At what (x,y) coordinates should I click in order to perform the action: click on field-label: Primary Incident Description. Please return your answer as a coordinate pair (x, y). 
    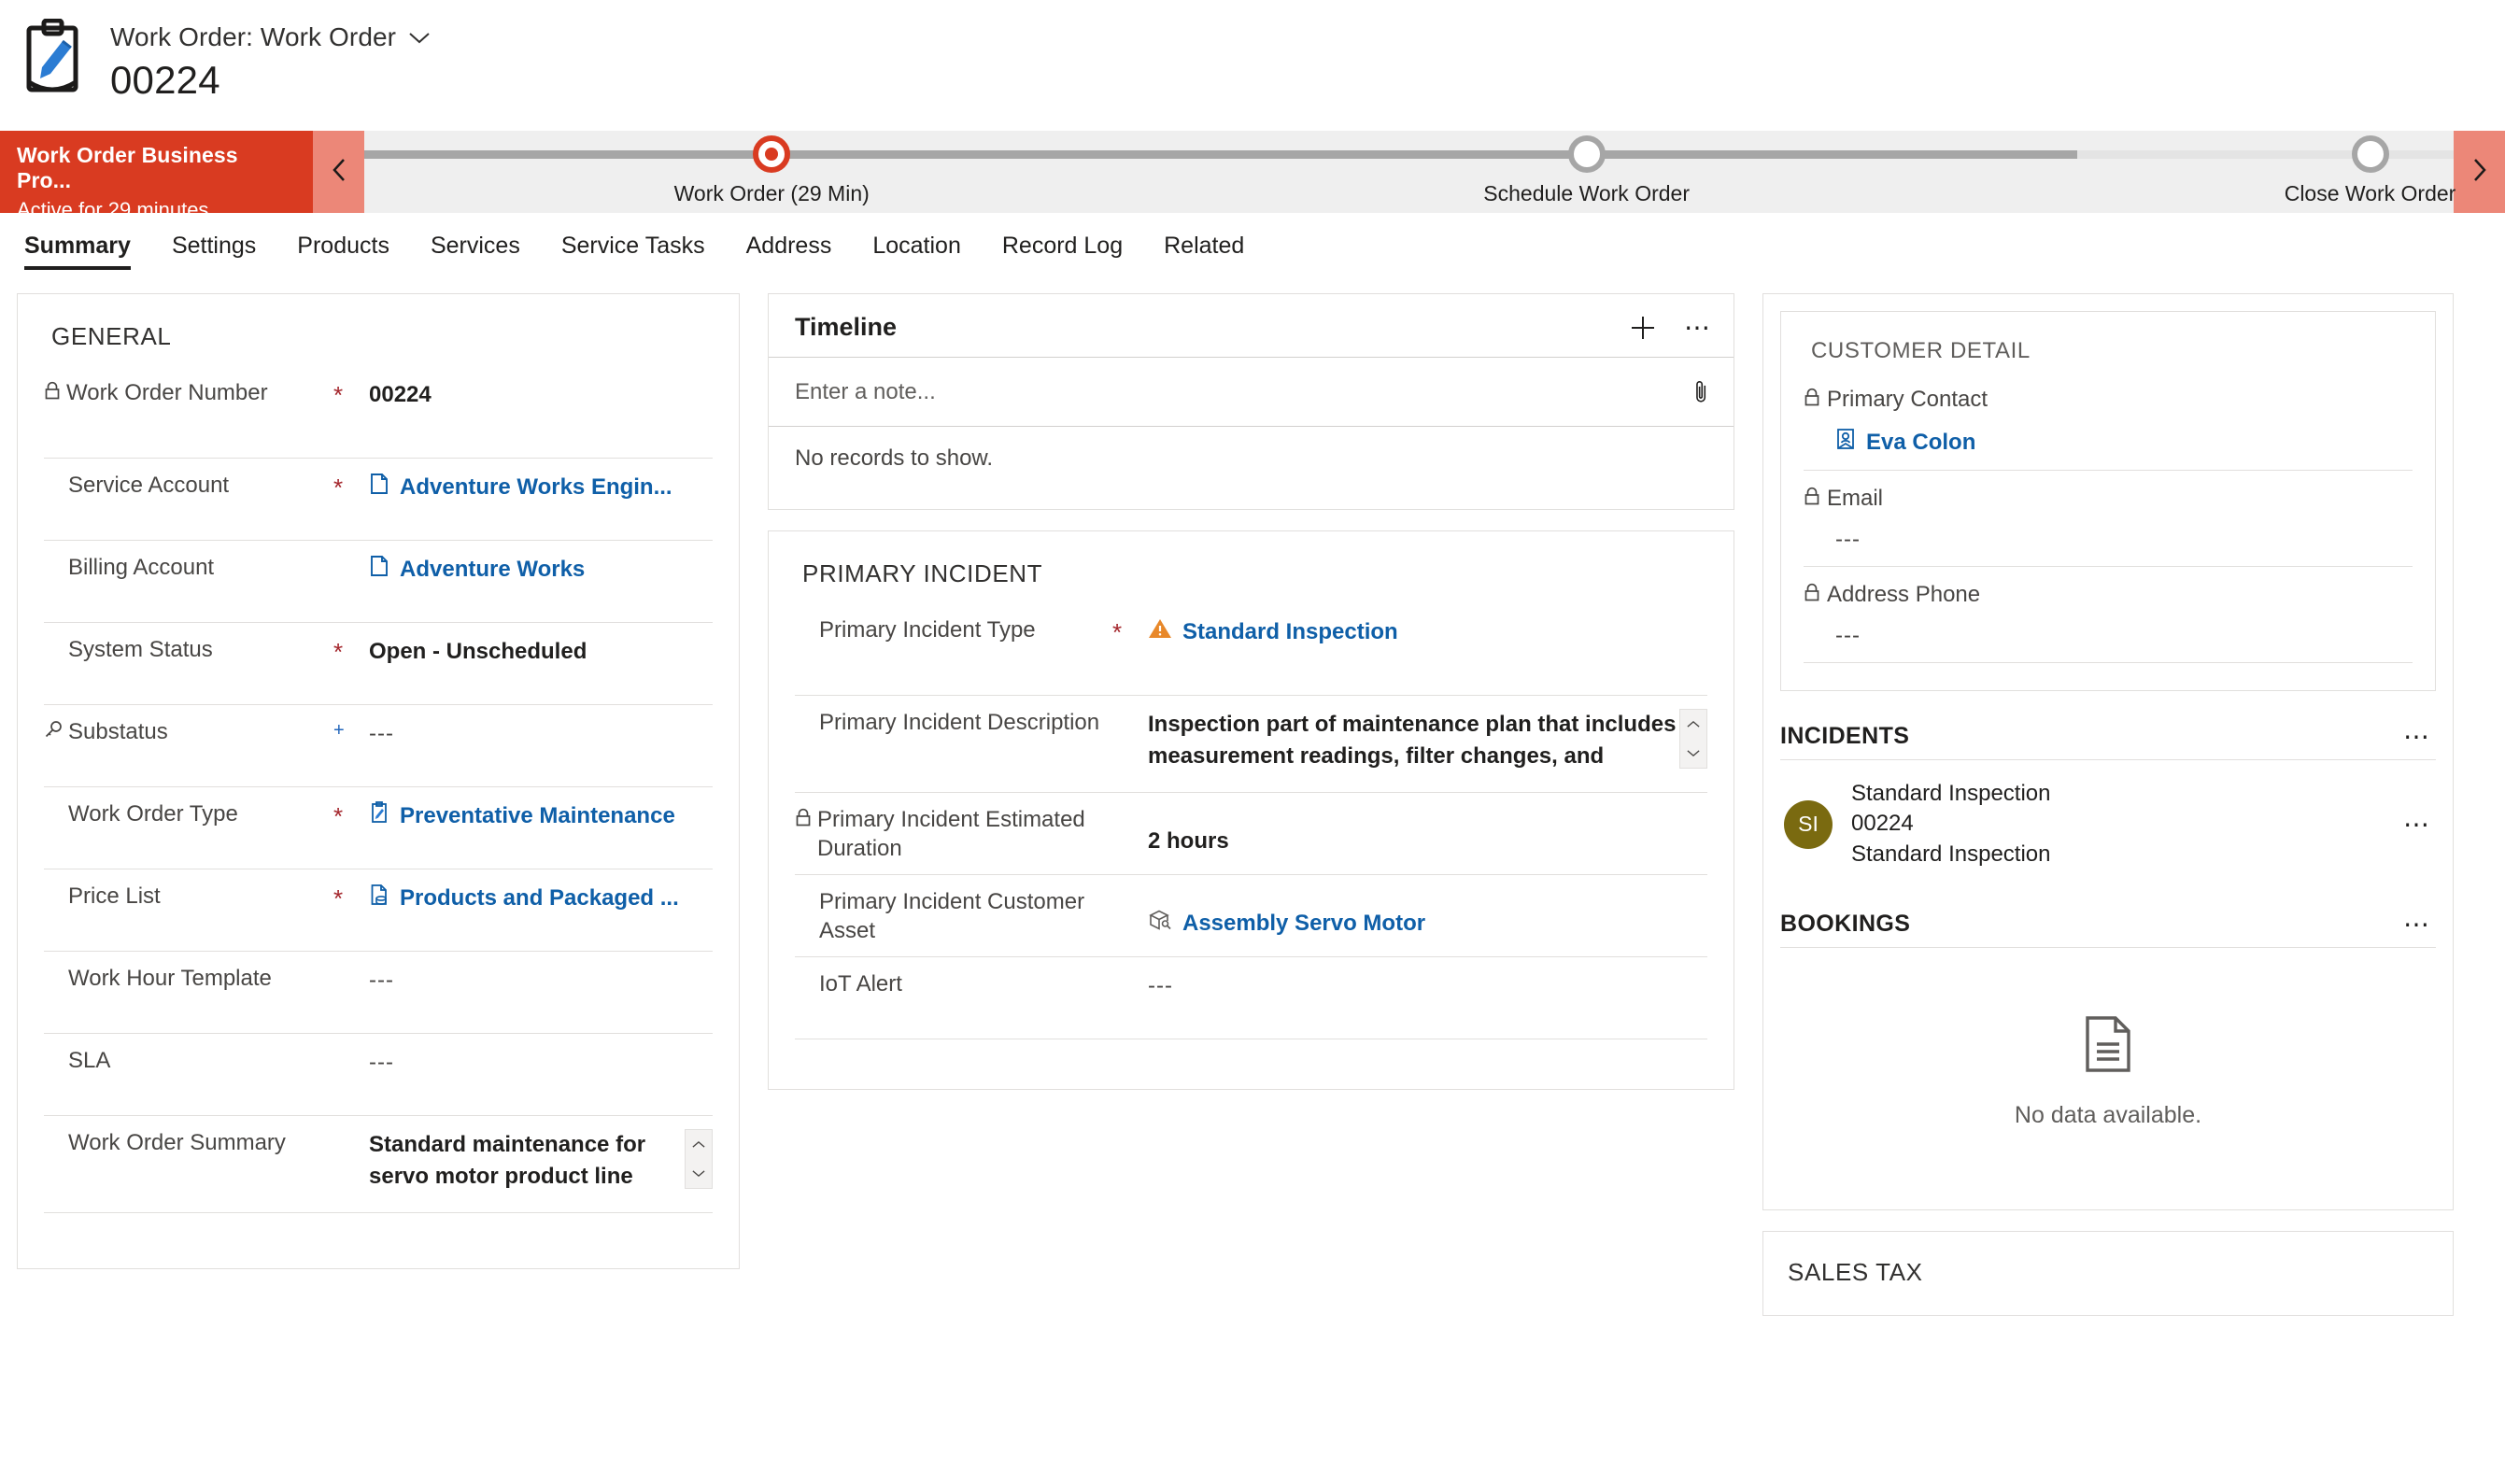
    Looking at the image, I should click on (960, 722).